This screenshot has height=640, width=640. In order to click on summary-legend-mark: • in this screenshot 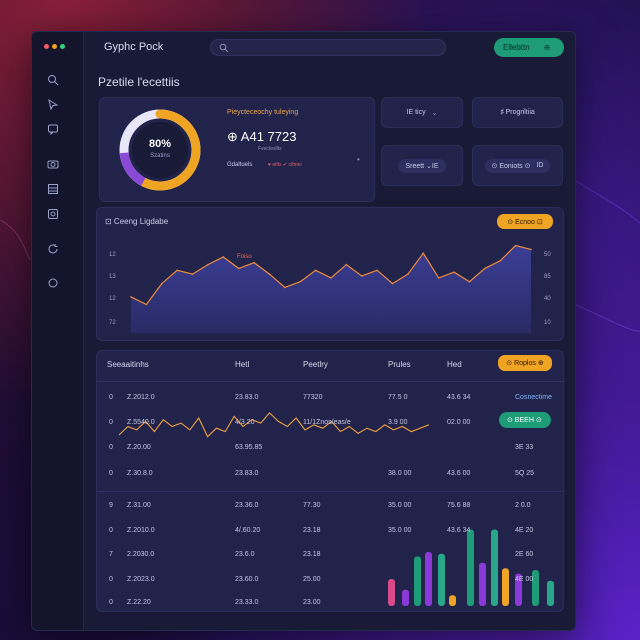, I will do `click(358, 159)`.